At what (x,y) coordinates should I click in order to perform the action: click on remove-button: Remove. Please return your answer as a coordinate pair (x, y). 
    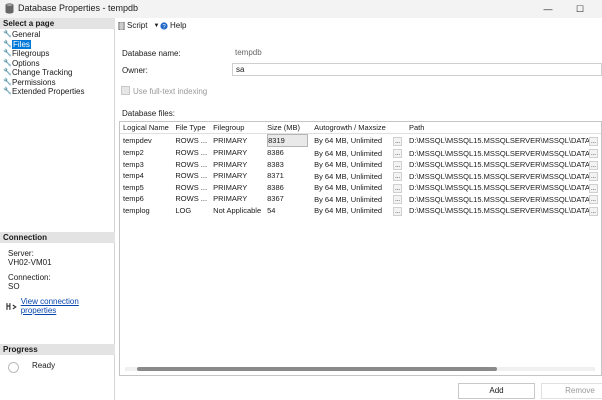
    Looking at the image, I should click on (571, 391).